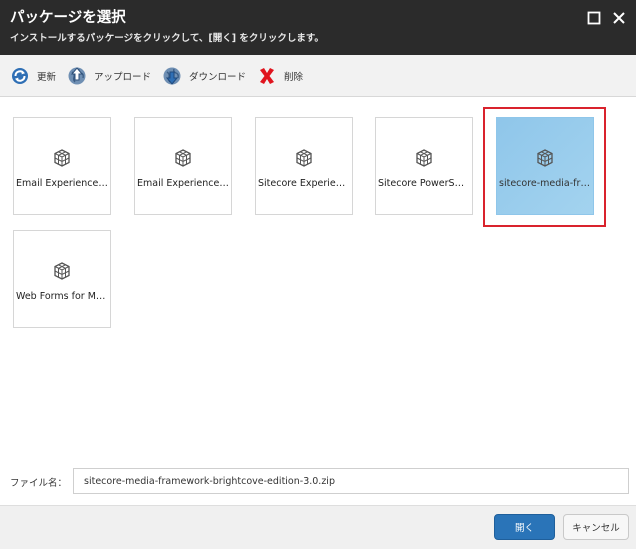 The image size is (636, 549). Describe the element at coordinates (123, 77) in the screenshot. I see `upload-label: アップロード` at that location.